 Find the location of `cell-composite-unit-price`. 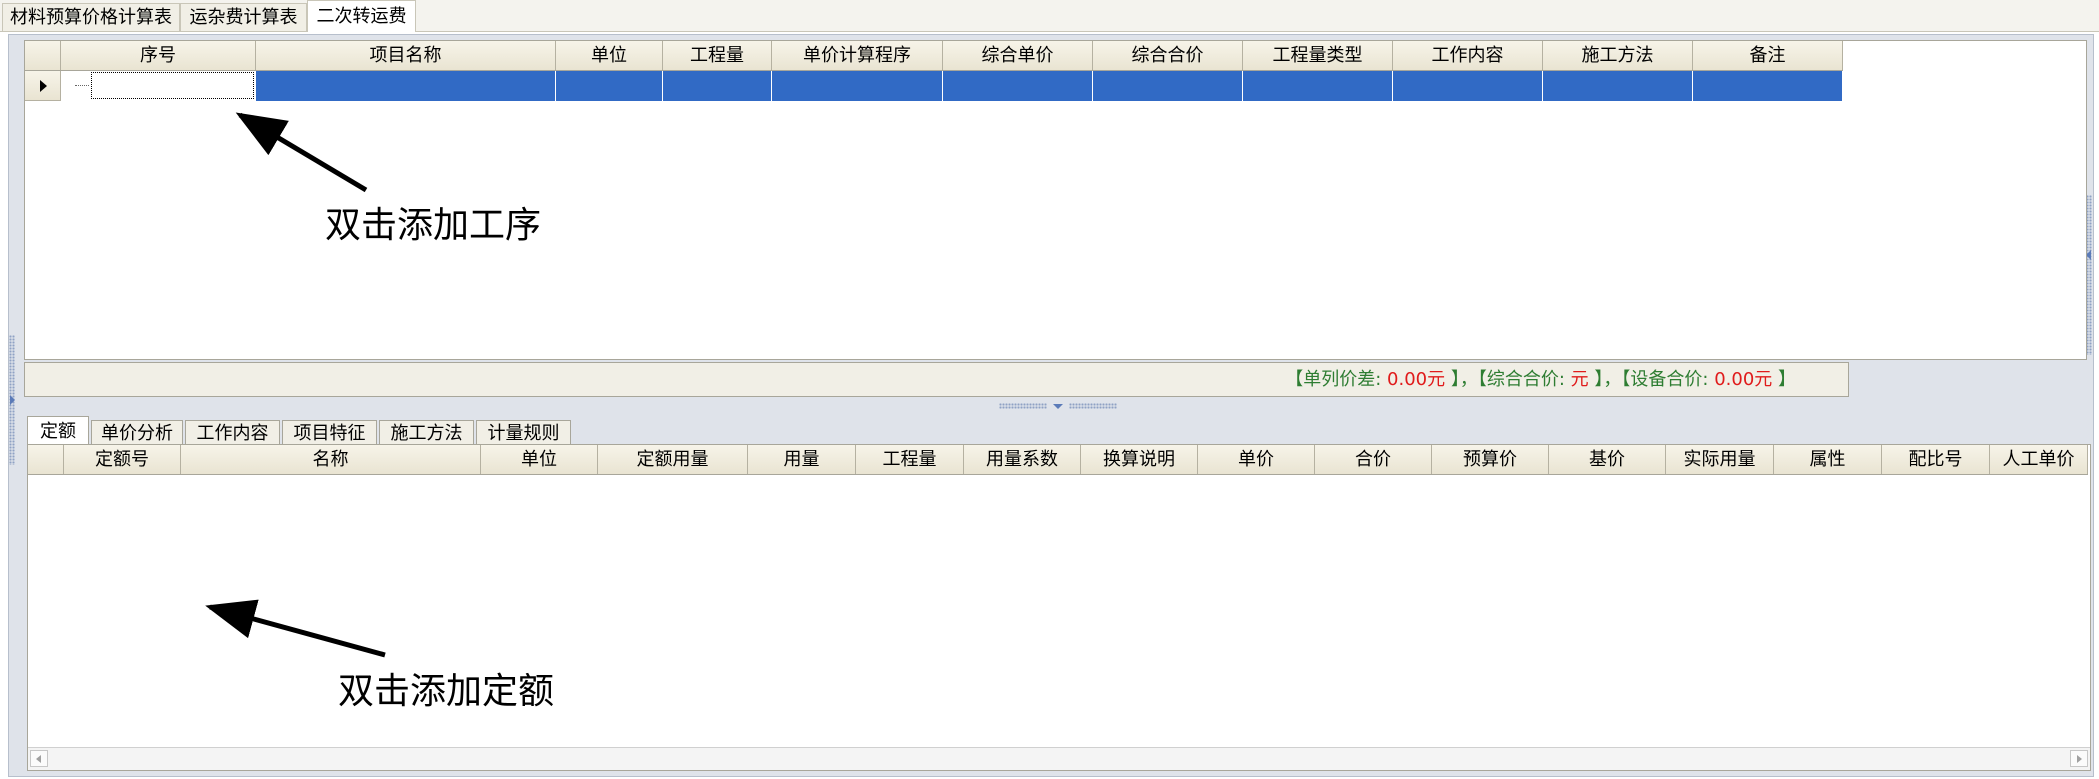

cell-composite-unit-price is located at coordinates (1018, 86).